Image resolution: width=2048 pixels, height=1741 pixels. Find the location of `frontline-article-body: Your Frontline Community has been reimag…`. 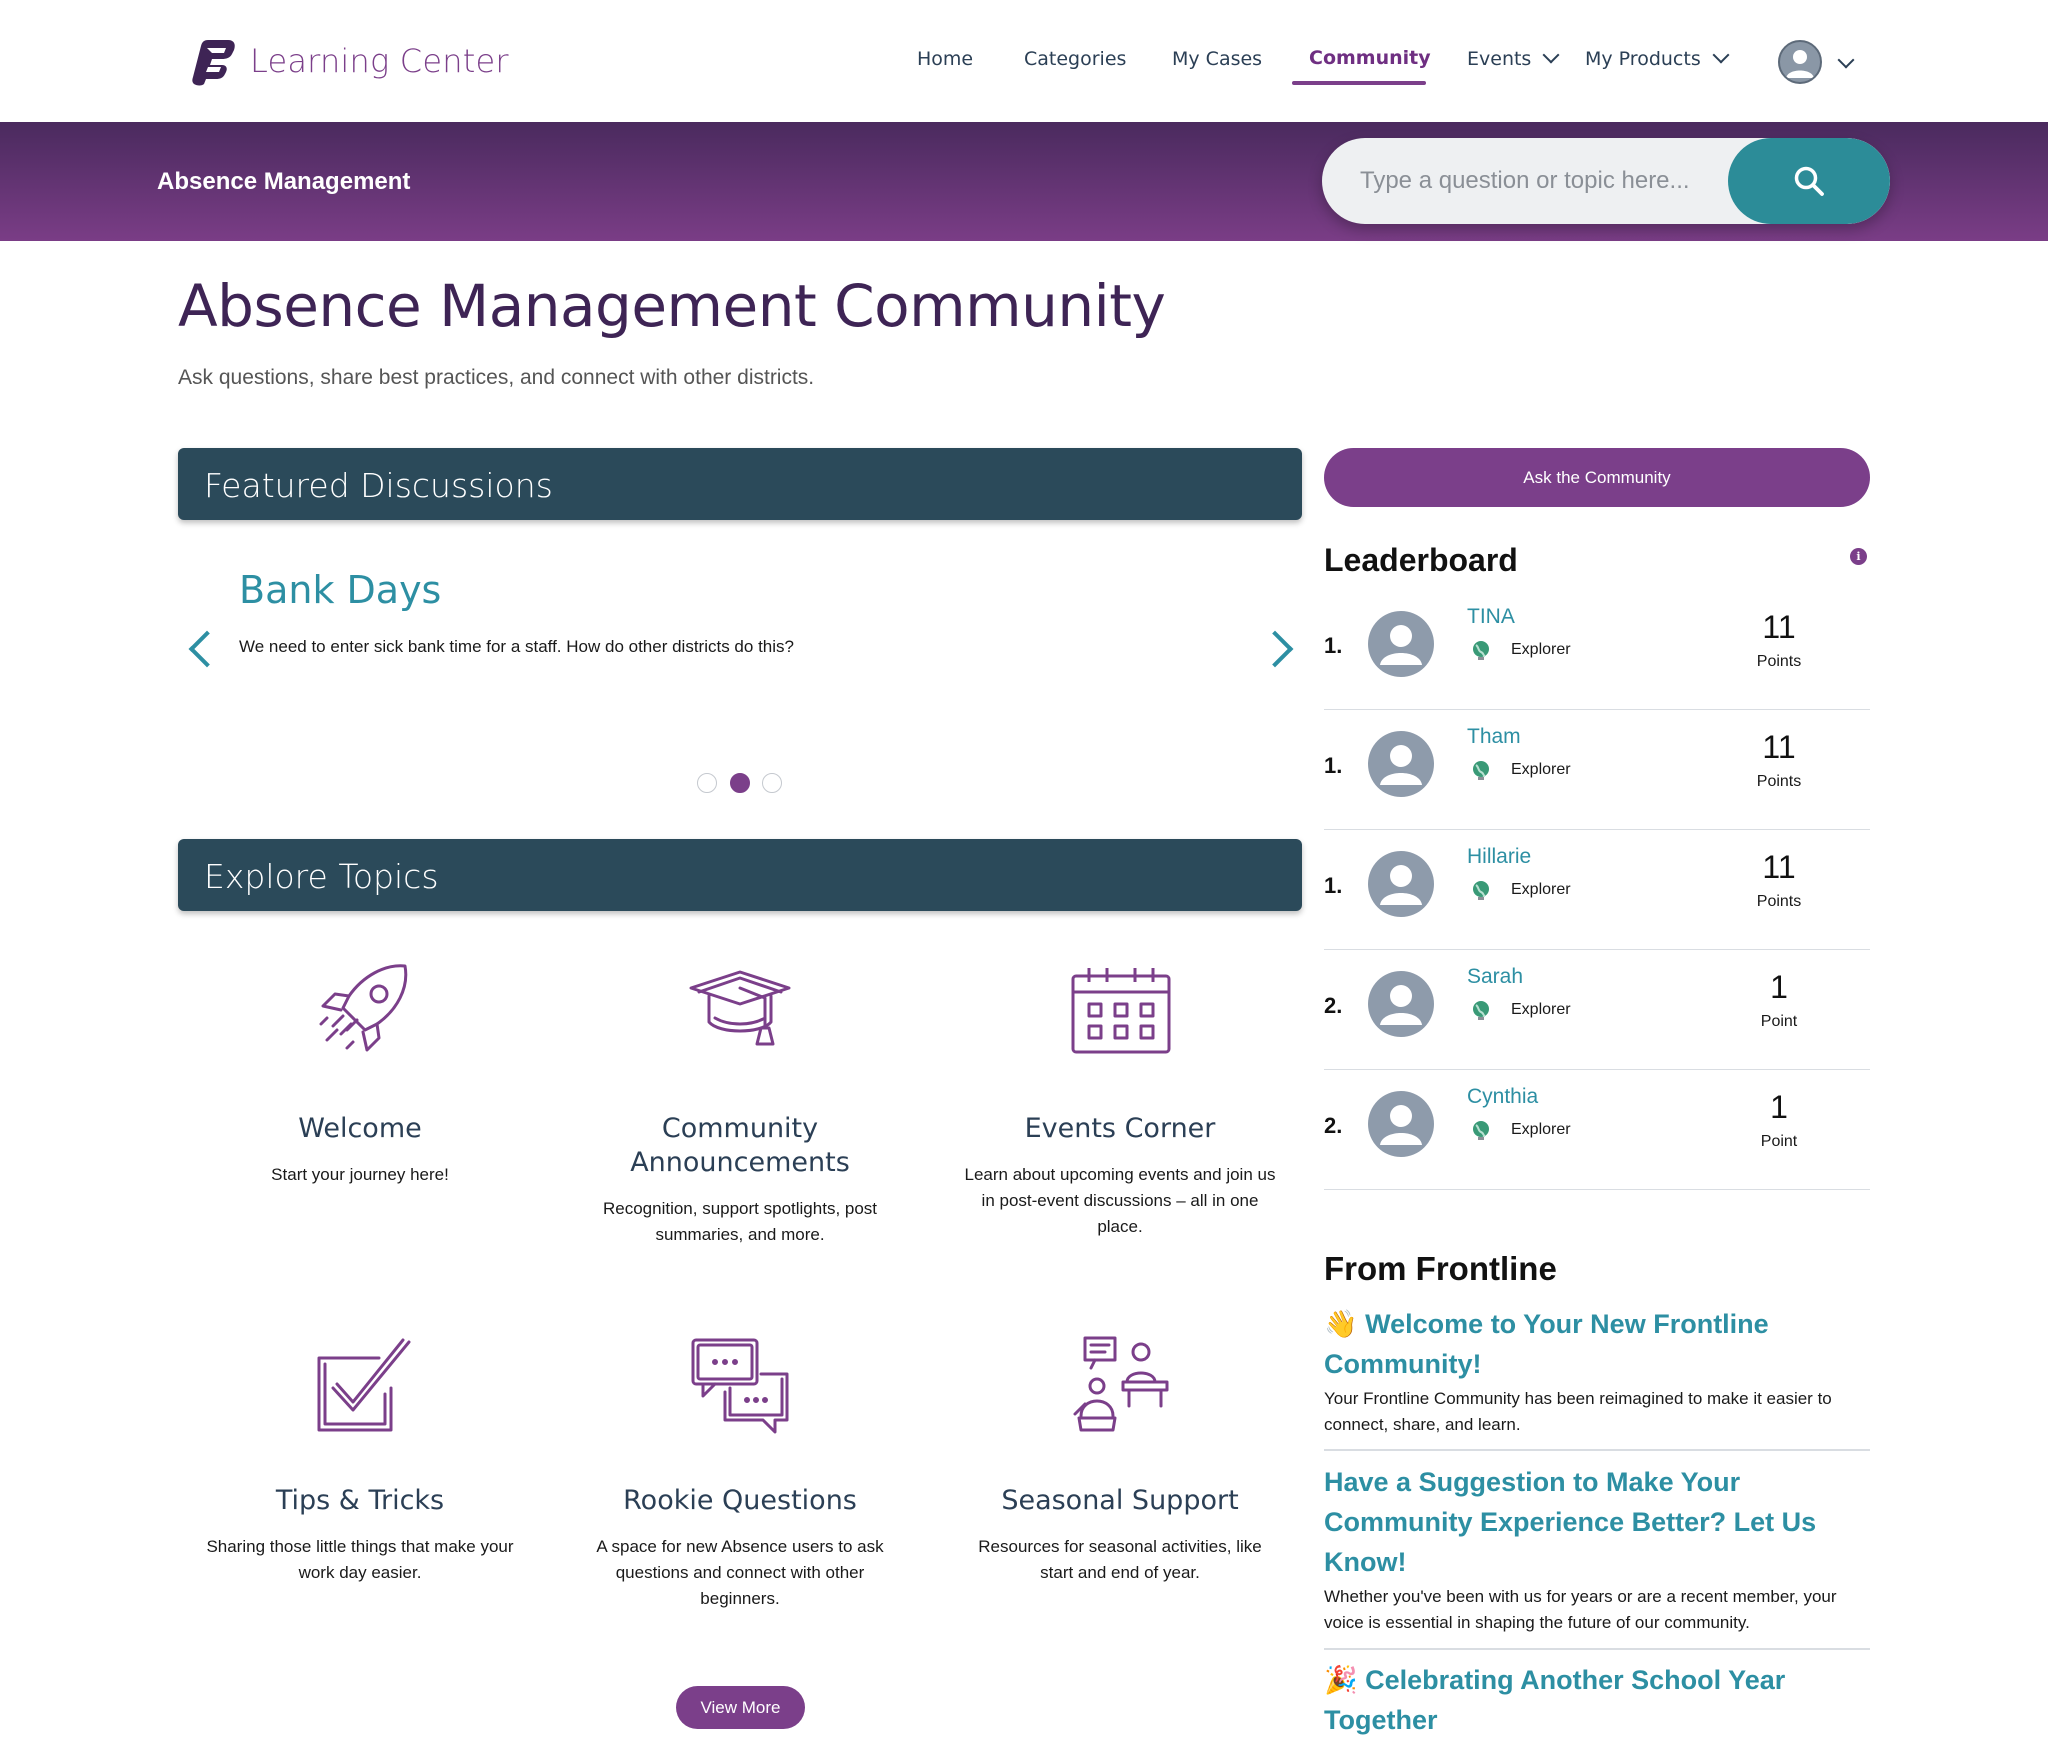

frontline-article-body: Your Frontline Community has been reimag… is located at coordinates (1578, 1411).